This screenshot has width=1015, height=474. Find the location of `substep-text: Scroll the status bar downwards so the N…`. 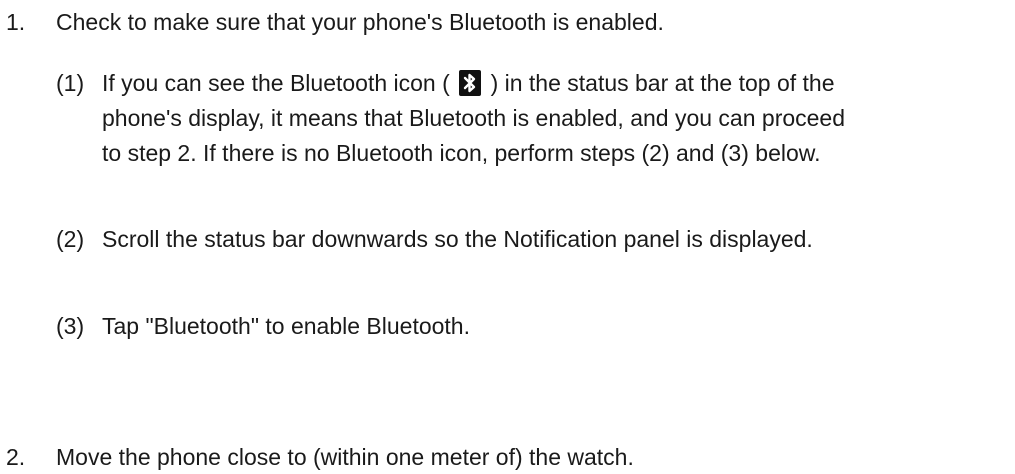

substep-text: Scroll the status bar downwards so the N… is located at coordinates (457, 239).